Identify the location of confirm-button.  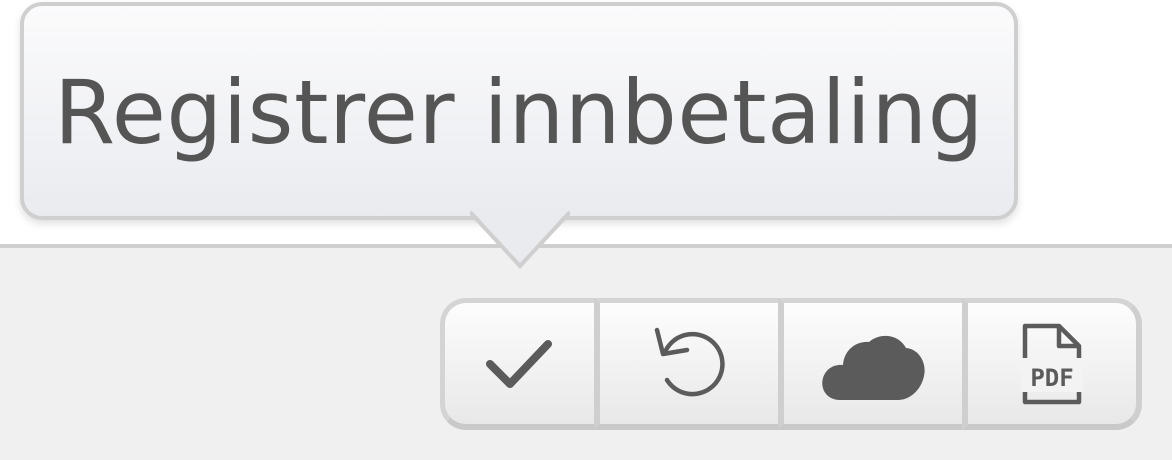
(517, 364).